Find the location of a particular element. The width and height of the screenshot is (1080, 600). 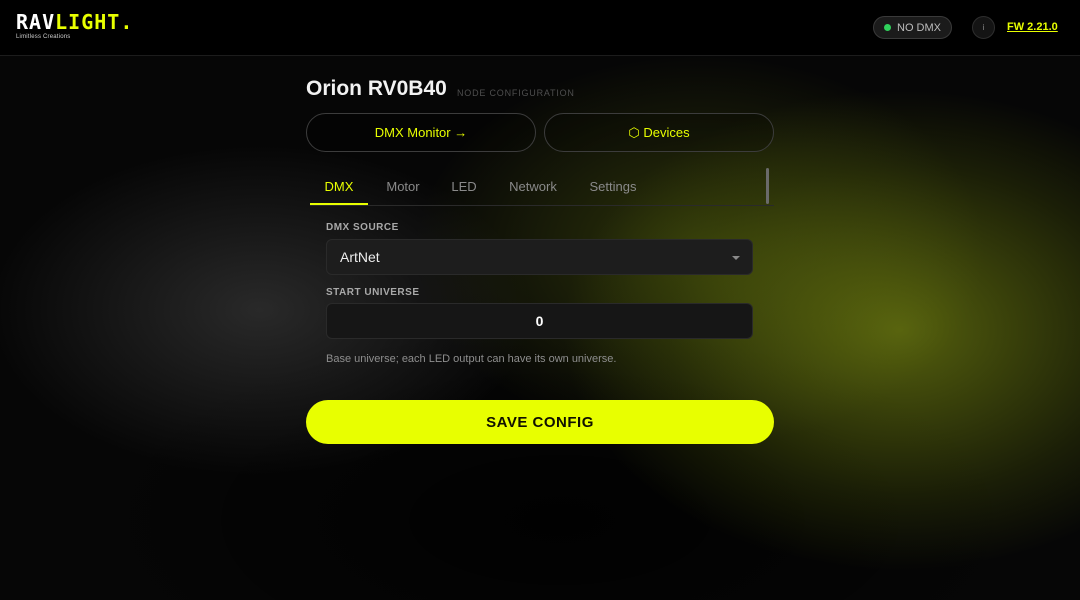

config-tabs: DMX Motor LED Network Settings is located at coordinates (542, 186).